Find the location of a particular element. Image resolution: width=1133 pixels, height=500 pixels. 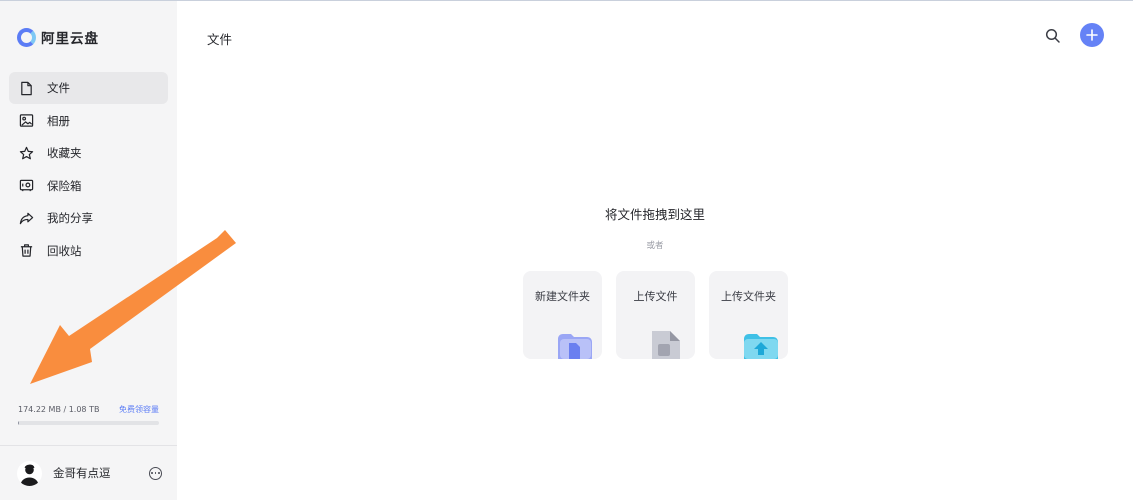

dropzone-or-text: 或者 is located at coordinates (655, 246).